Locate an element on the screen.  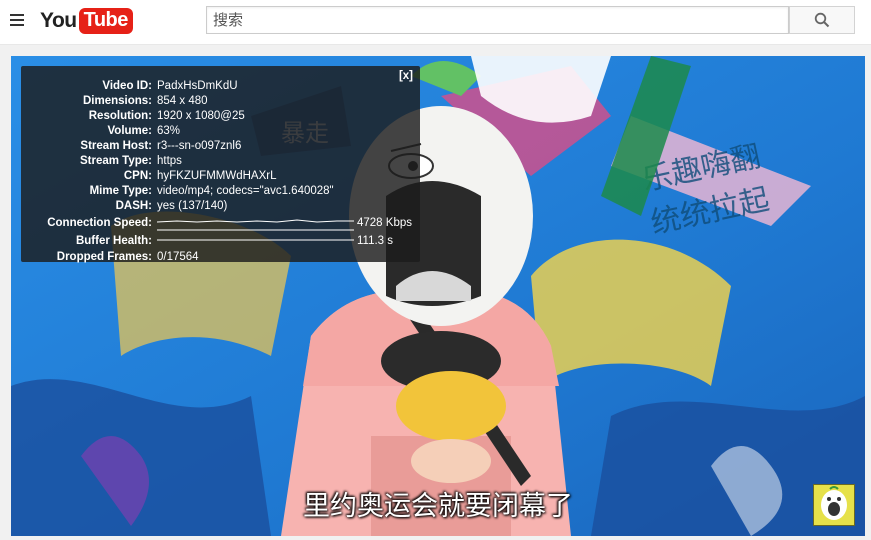
stat-label: Resolution: is located at coordinates (120, 116).